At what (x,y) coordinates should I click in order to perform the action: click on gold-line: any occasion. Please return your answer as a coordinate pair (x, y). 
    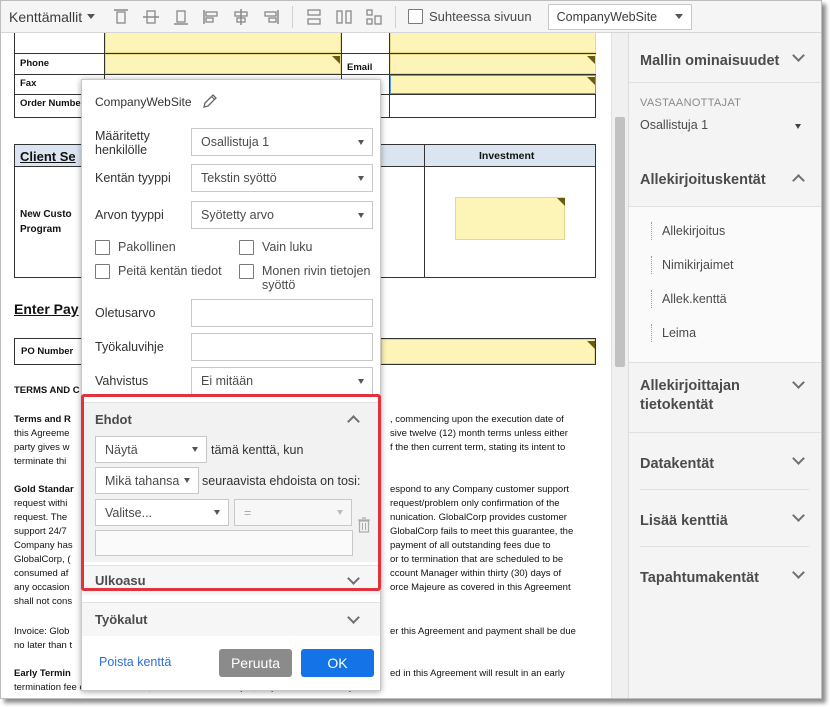
    Looking at the image, I should click on (42, 587).